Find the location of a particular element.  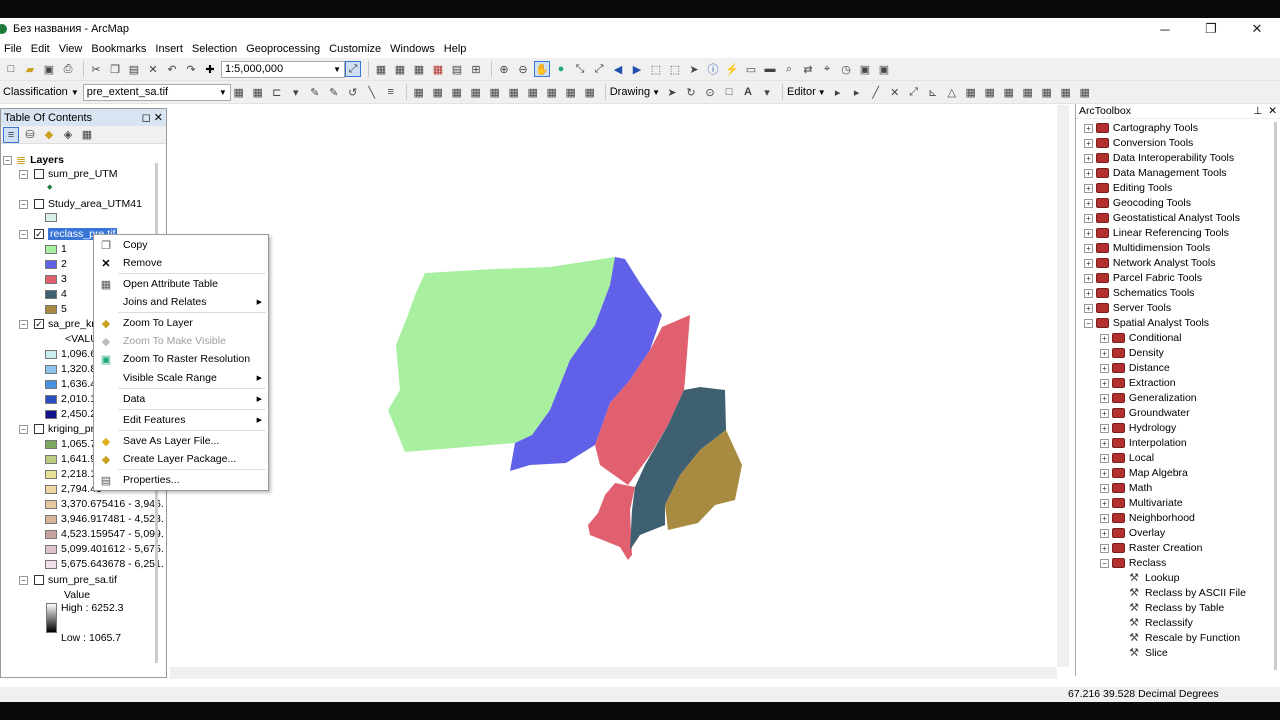

zoom-to-layer-menu-item: ◆ Zoom To Layer is located at coordinates (181, 323).